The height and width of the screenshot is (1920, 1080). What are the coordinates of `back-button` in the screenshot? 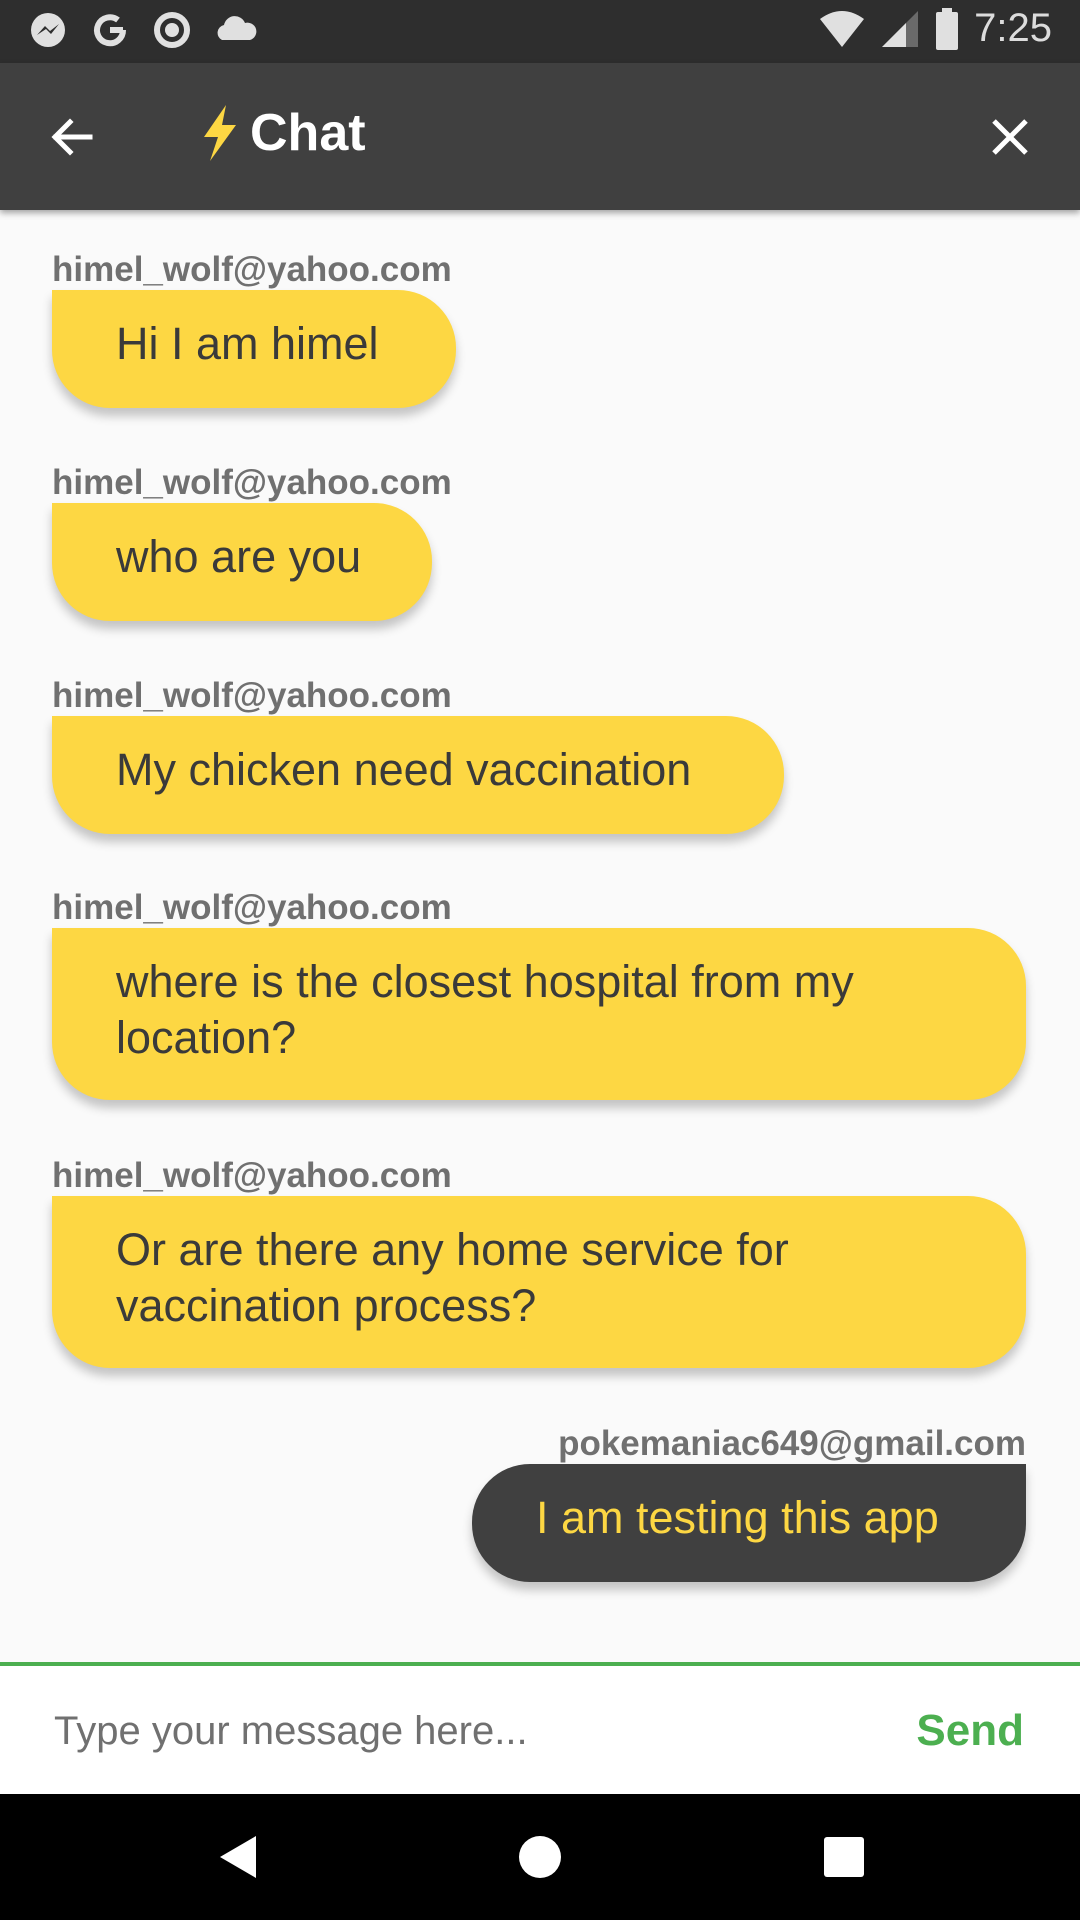 It's located at (72, 137).